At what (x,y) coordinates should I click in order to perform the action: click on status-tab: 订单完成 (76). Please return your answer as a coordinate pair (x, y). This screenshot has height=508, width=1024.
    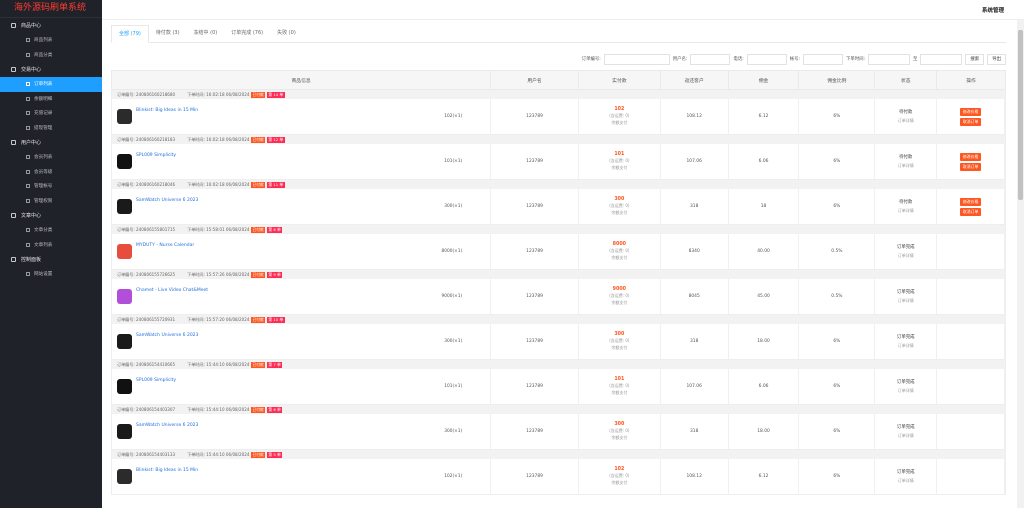
    Looking at the image, I should click on (247, 33).